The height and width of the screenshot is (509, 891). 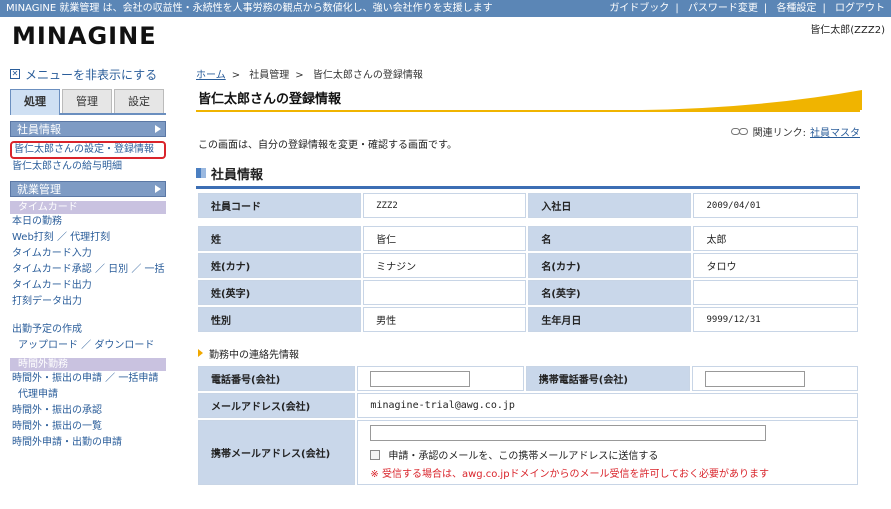 What do you see at coordinates (610, 205) in the screenshot?
I see `label-join-date: 入社日` at bounding box center [610, 205].